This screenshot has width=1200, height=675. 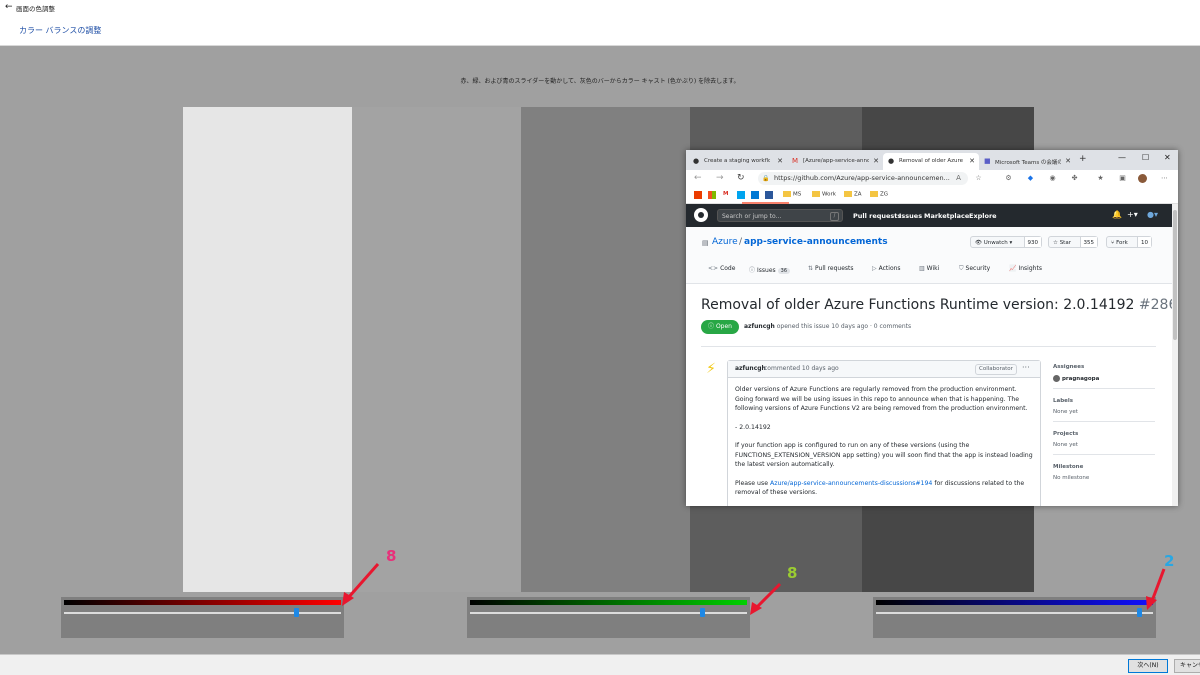 I want to click on bookmark-folder-work: Work, so click(x=824, y=194).